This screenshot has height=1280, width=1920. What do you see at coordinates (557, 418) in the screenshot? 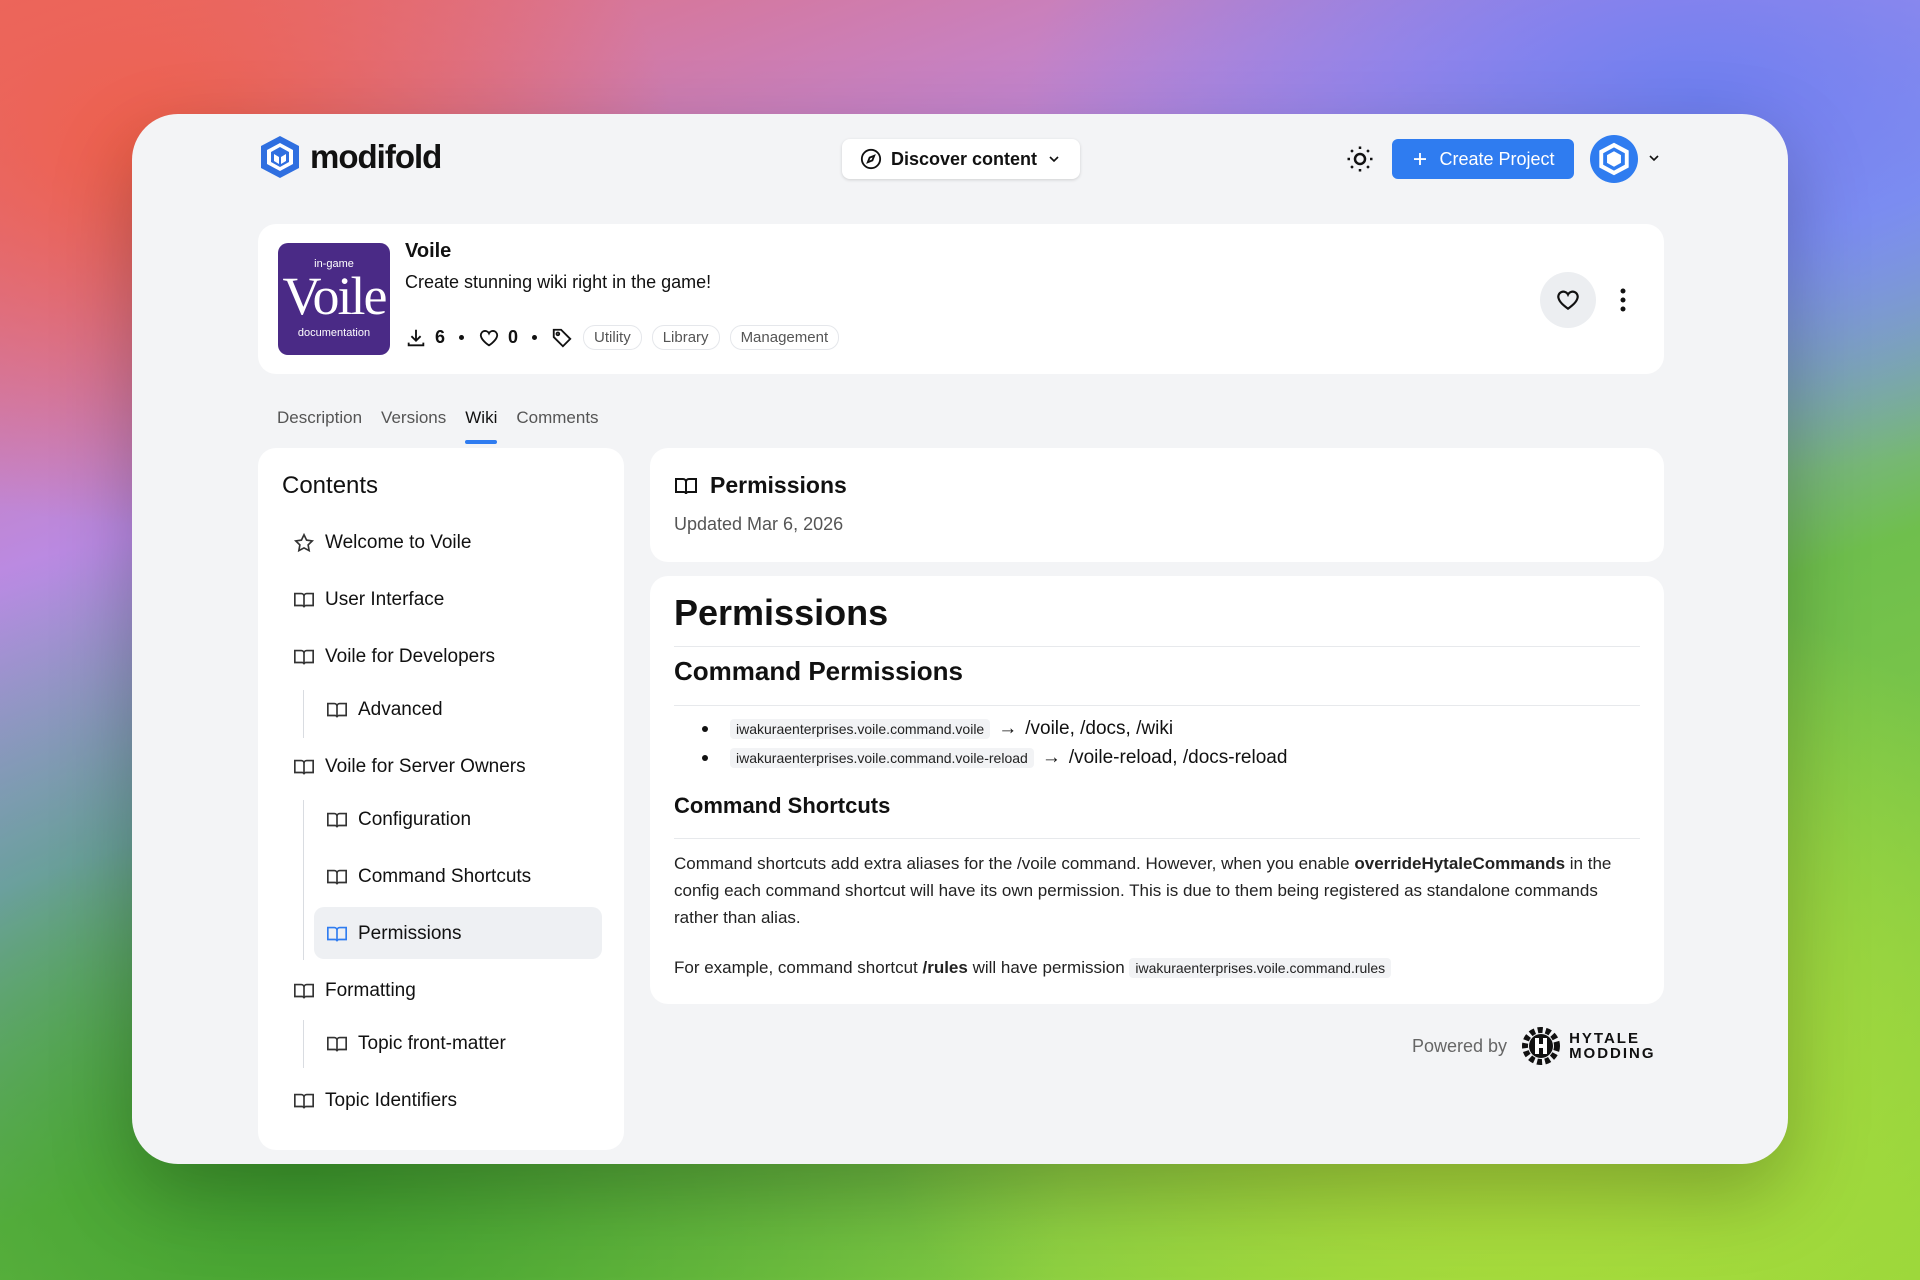
I see `tab-comments: Comments` at bounding box center [557, 418].